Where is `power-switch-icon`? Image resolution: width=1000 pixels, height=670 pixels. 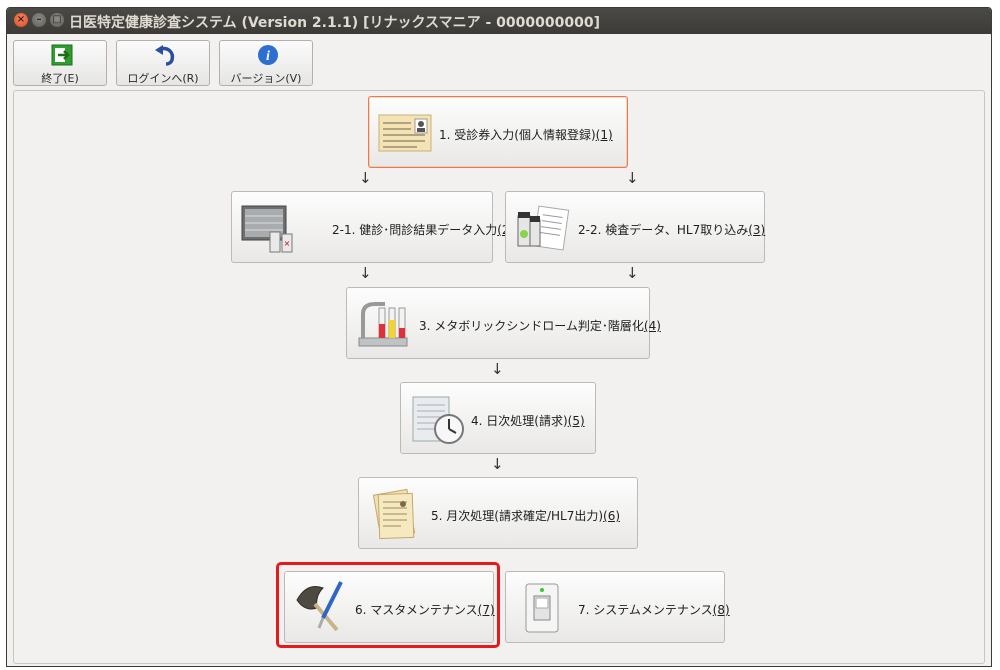
power-switch-icon is located at coordinates (542, 608).